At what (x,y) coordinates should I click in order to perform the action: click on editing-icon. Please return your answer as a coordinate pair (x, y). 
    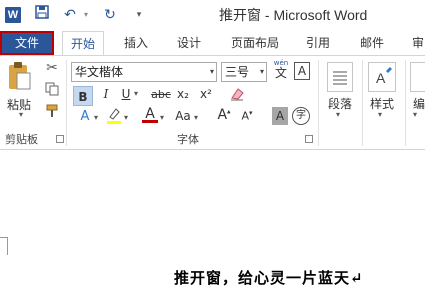
    Looking at the image, I should click on (417, 77).